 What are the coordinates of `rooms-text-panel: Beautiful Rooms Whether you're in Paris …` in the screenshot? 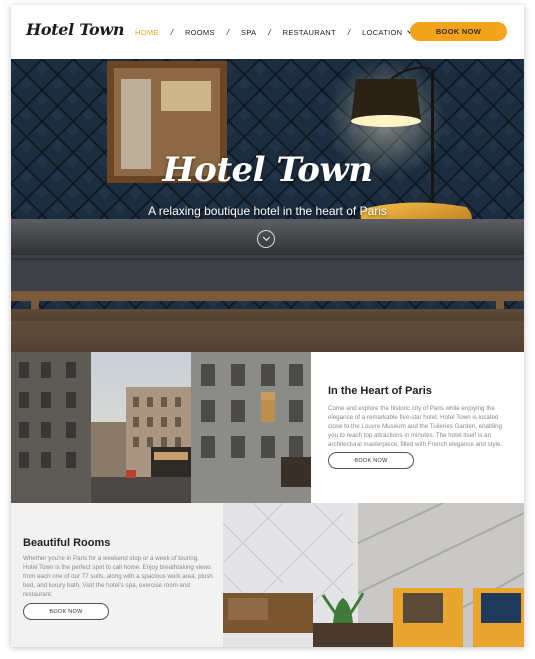 It's located at (117, 575).